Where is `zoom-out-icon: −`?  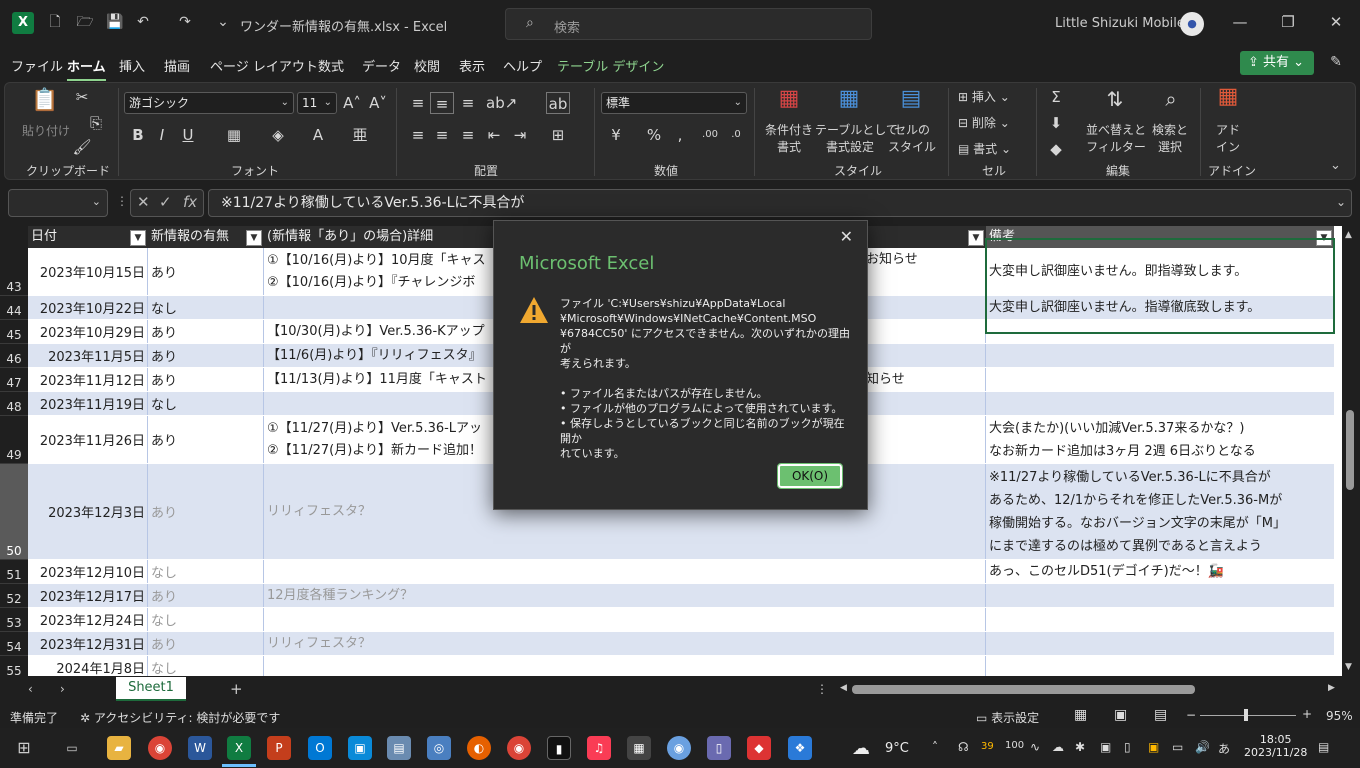 zoom-out-icon: − is located at coordinates (1191, 715).